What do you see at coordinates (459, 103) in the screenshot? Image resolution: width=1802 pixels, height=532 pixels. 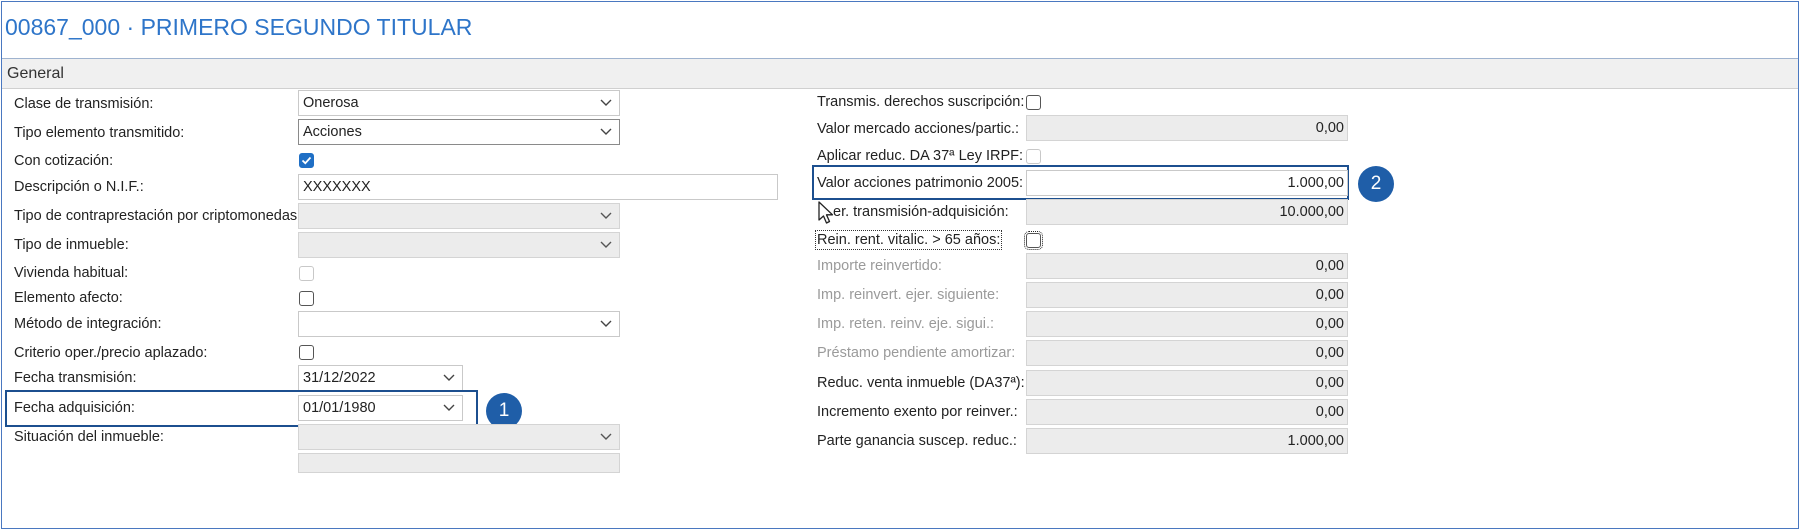 I see `clase-transmision-select: Onerosa` at bounding box center [459, 103].